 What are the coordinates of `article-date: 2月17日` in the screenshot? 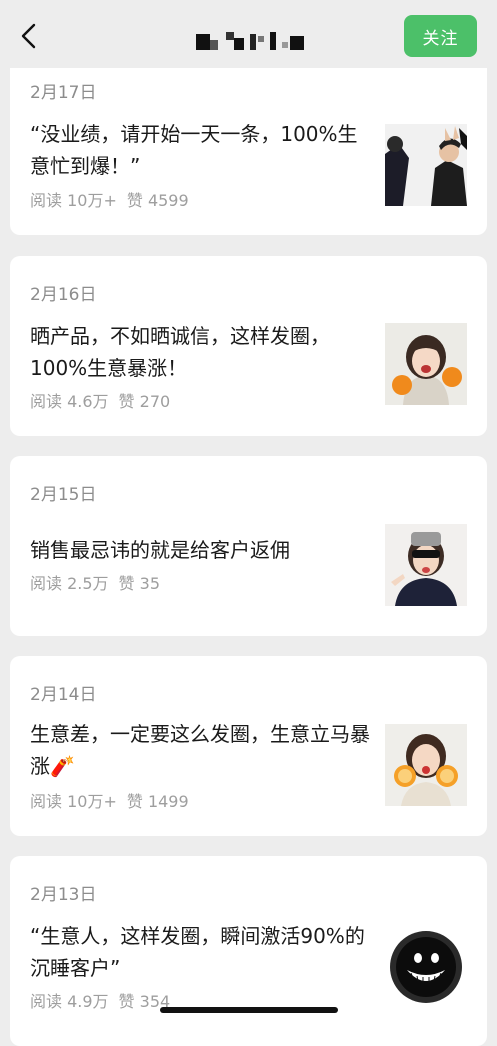 It's located at (63, 93).